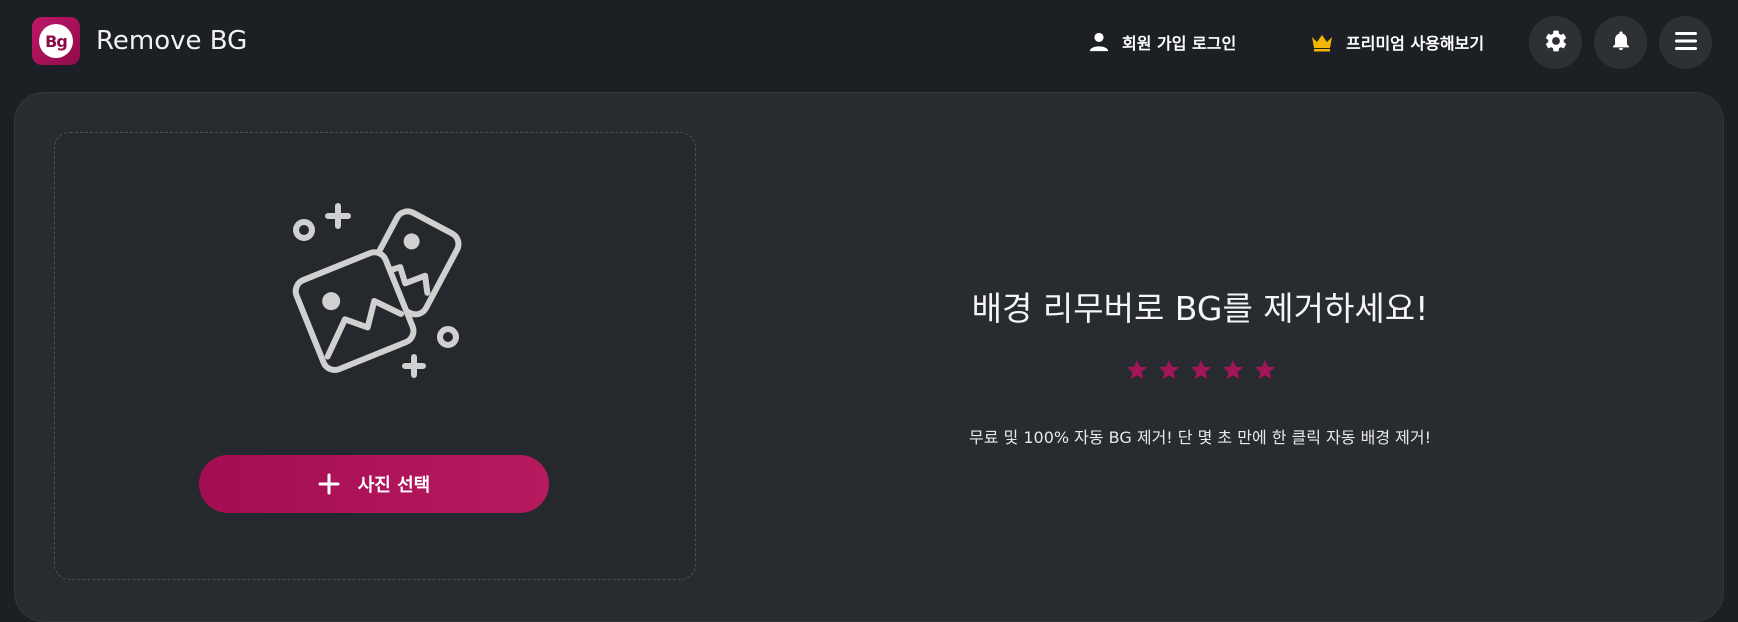 The height and width of the screenshot is (622, 1738). I want to click on images-icon, so click(375, 287).